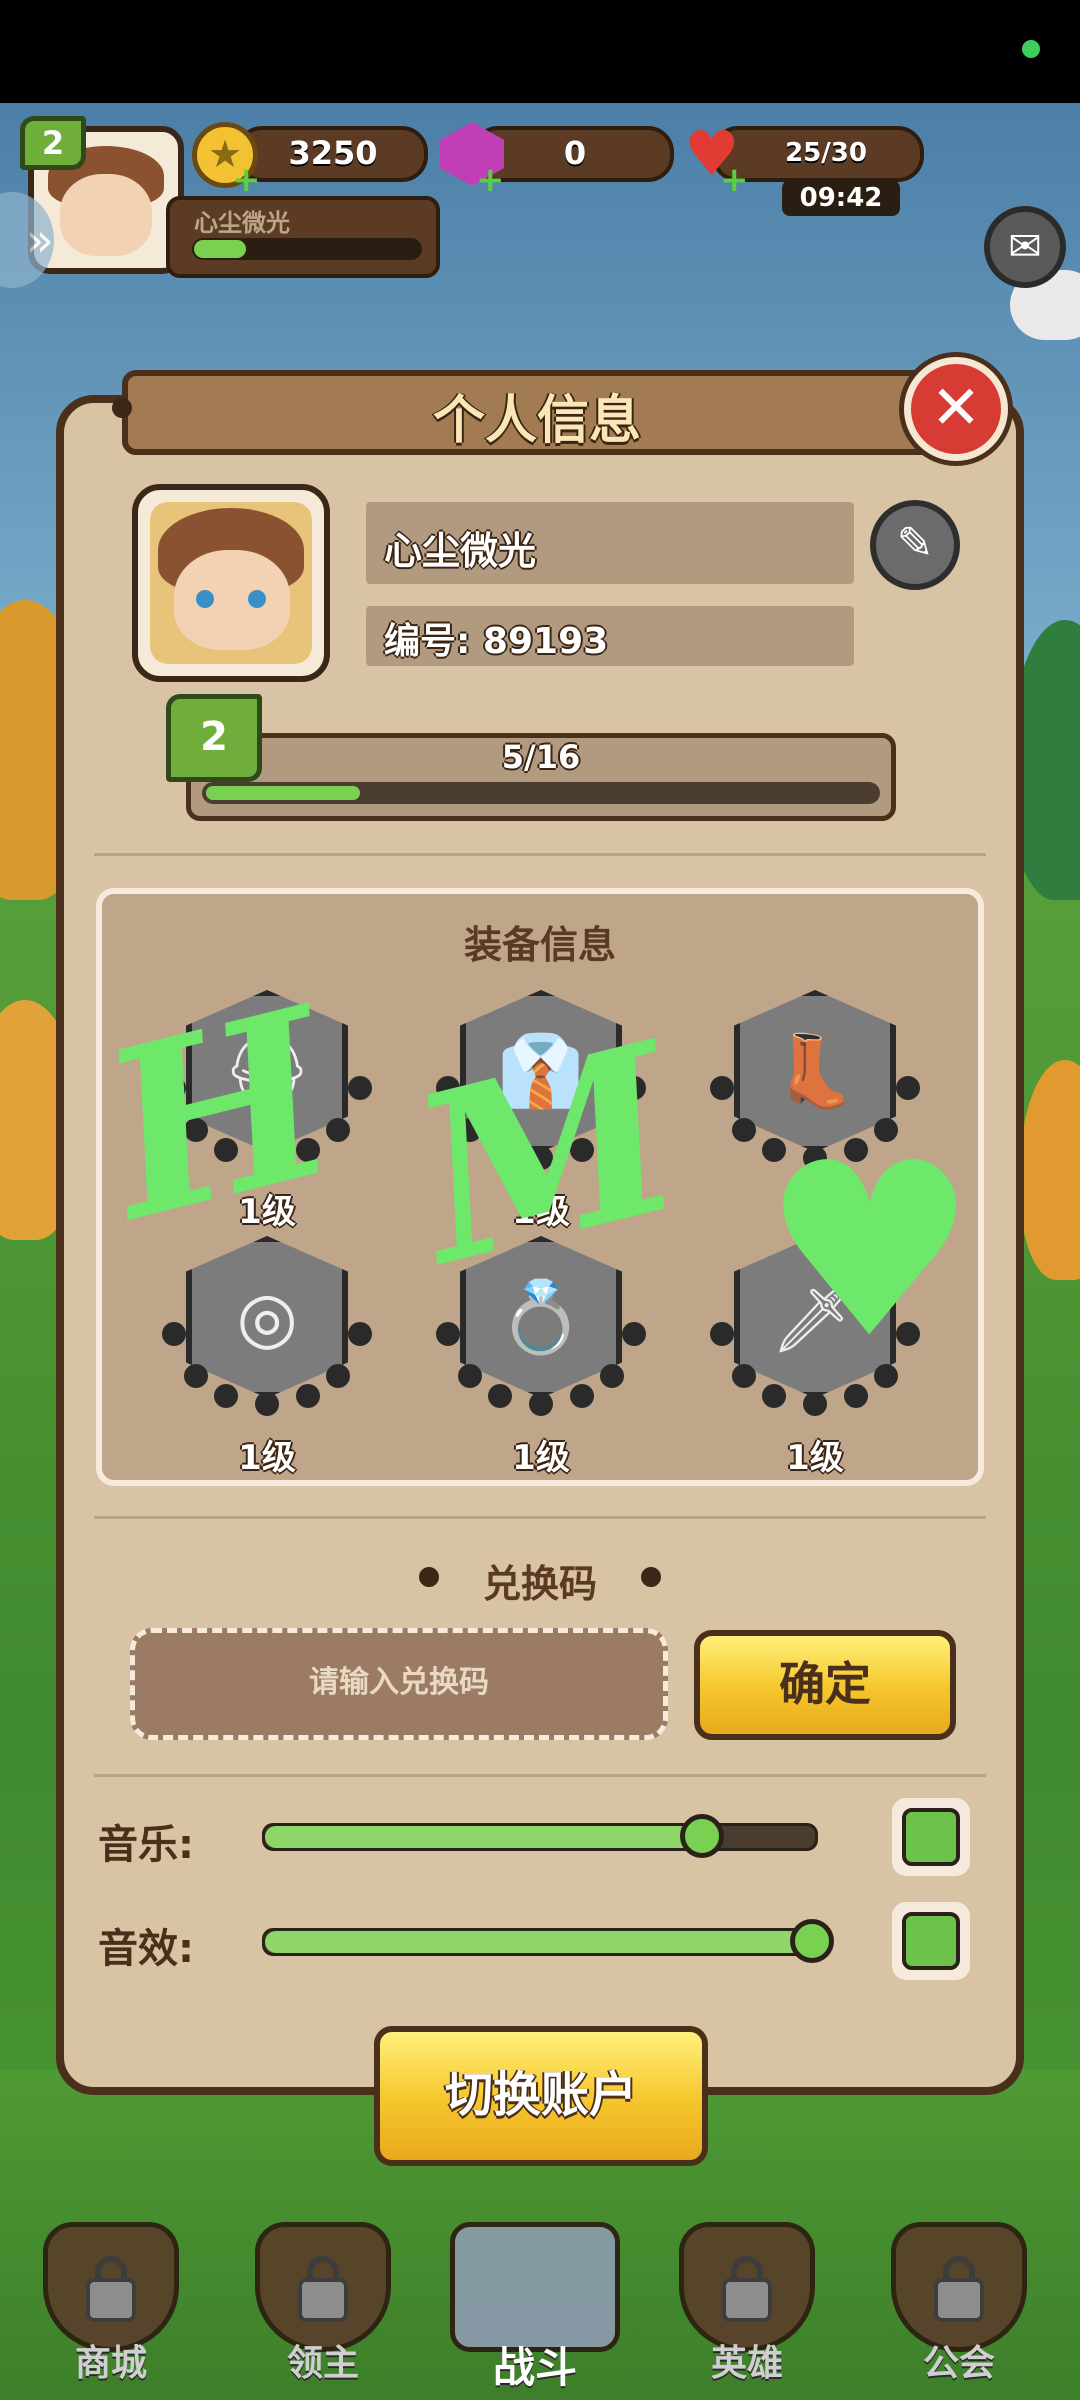 Image resolution: width=1080 pixels, height=2400 pixels. What do you see at coordinates (490, 180) in the screenshot?
I see `add-gem-icon: +` at bounding box center [490, 180].